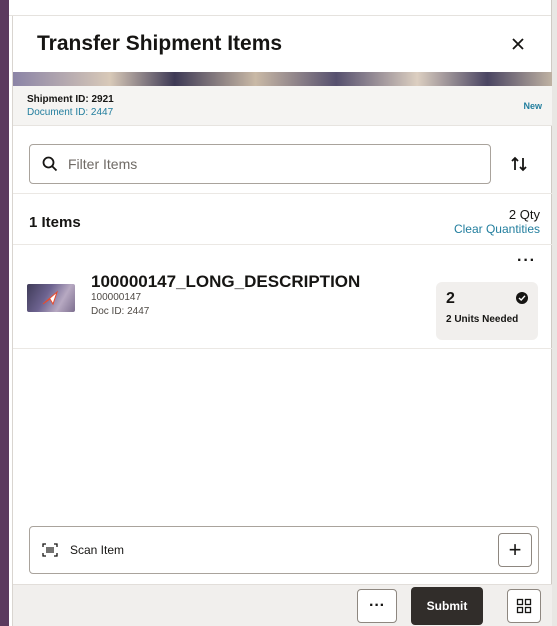 Image resolution: width=557 pixels, height=626 pixels. I want to click on sort-button, so click(519, 164).